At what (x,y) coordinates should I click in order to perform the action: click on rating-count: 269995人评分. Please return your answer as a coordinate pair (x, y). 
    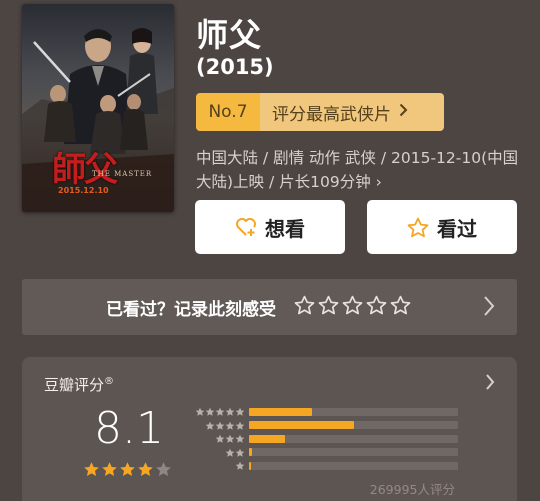
    Looking at the image, I should click on (412, 489).